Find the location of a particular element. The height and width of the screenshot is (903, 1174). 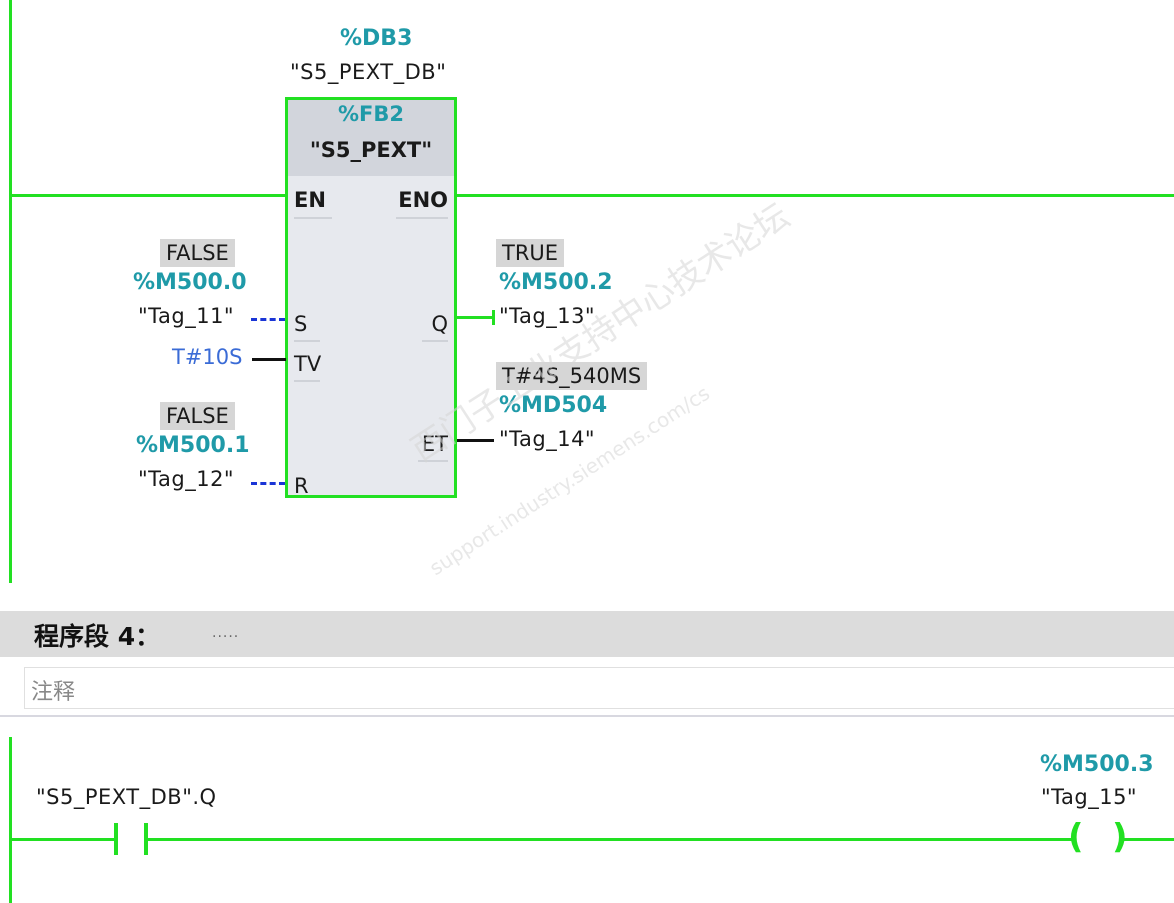

tv-input-constant: T#10S is located at coordinates (207, 357).